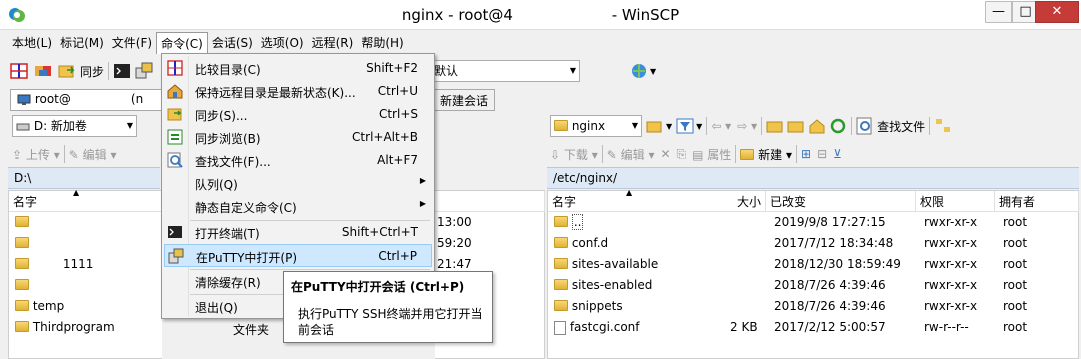 Image resolution: width=1081 pixels, height=359 pixels. Describe the element at coordinates (86, 328) in the screenshot. I see `list-item: Thirdprogram` at that location.